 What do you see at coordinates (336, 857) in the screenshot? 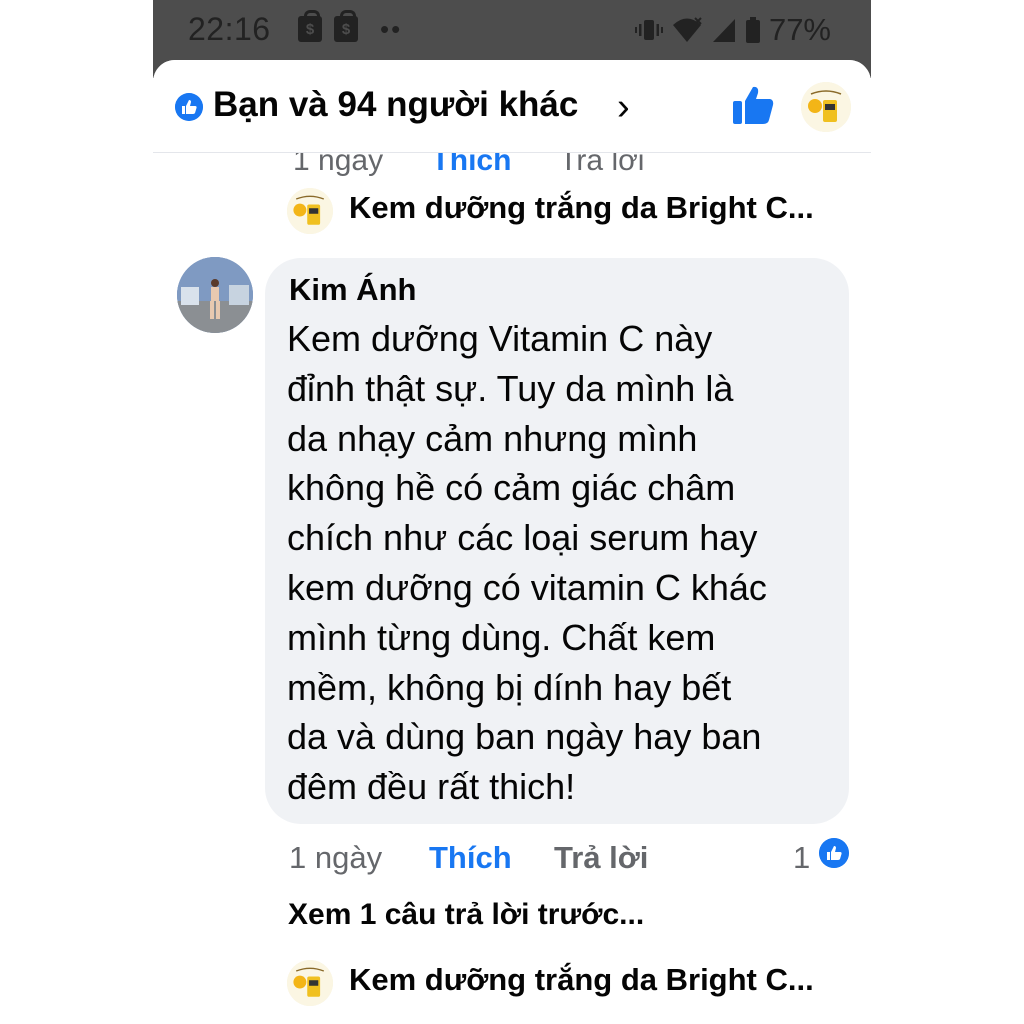
I see `comment-time: 1 ngày` at bounding box center [336, 857].